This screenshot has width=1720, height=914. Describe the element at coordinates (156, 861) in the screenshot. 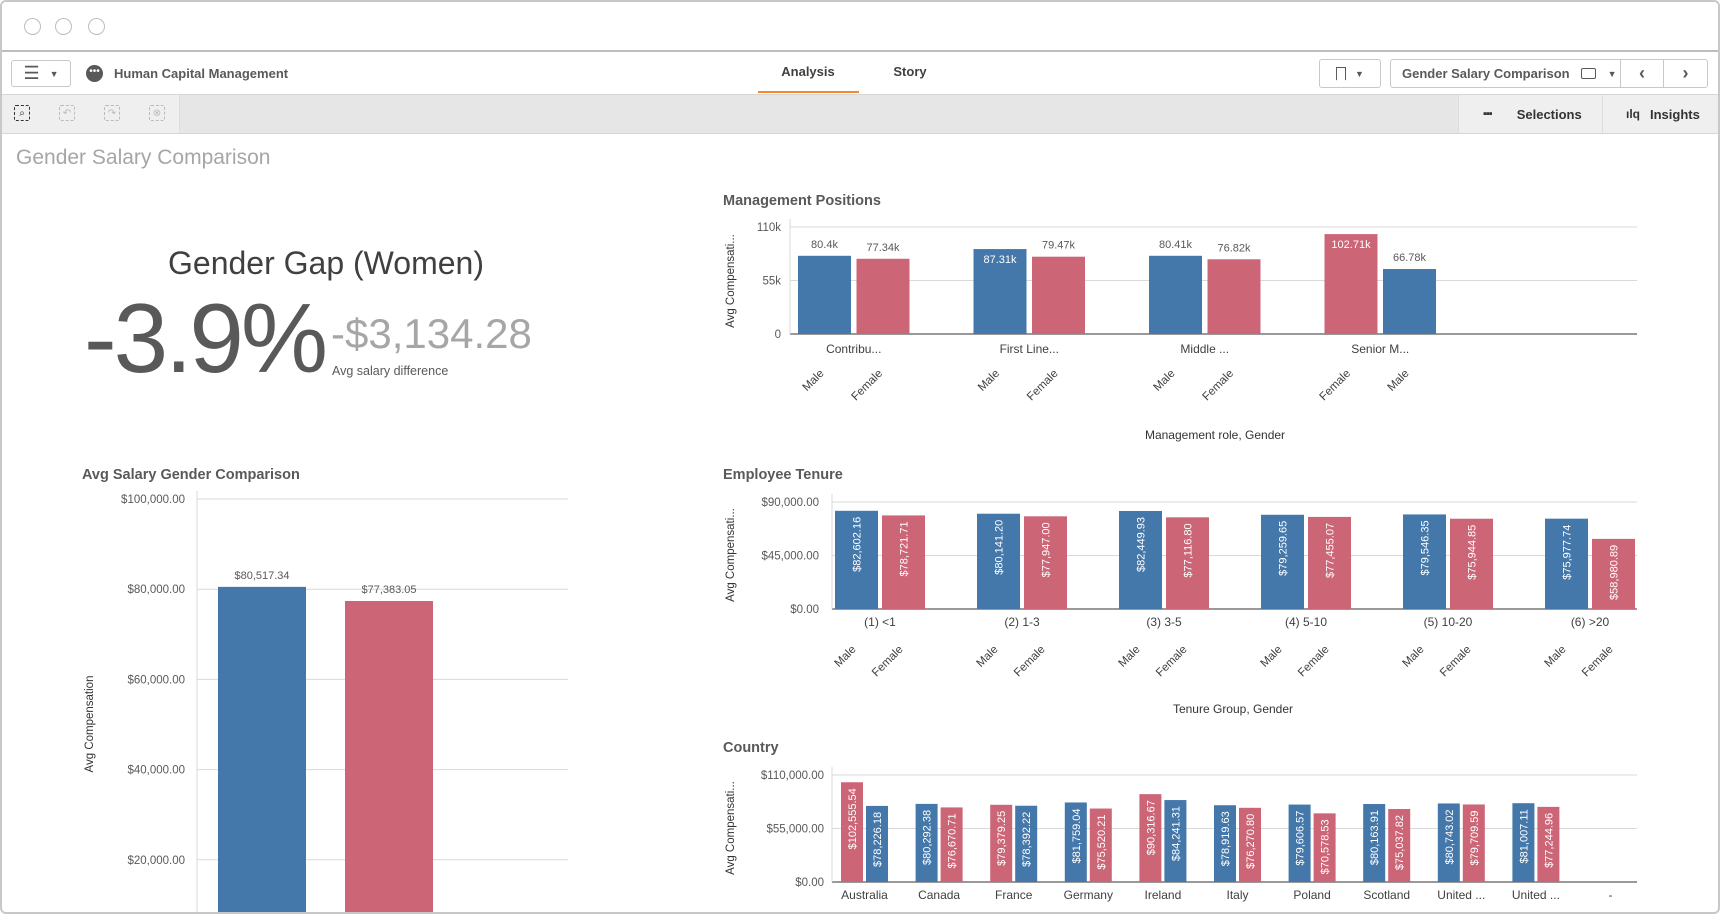

I see `avg-y-tick-label: $20,000.00` at that location.